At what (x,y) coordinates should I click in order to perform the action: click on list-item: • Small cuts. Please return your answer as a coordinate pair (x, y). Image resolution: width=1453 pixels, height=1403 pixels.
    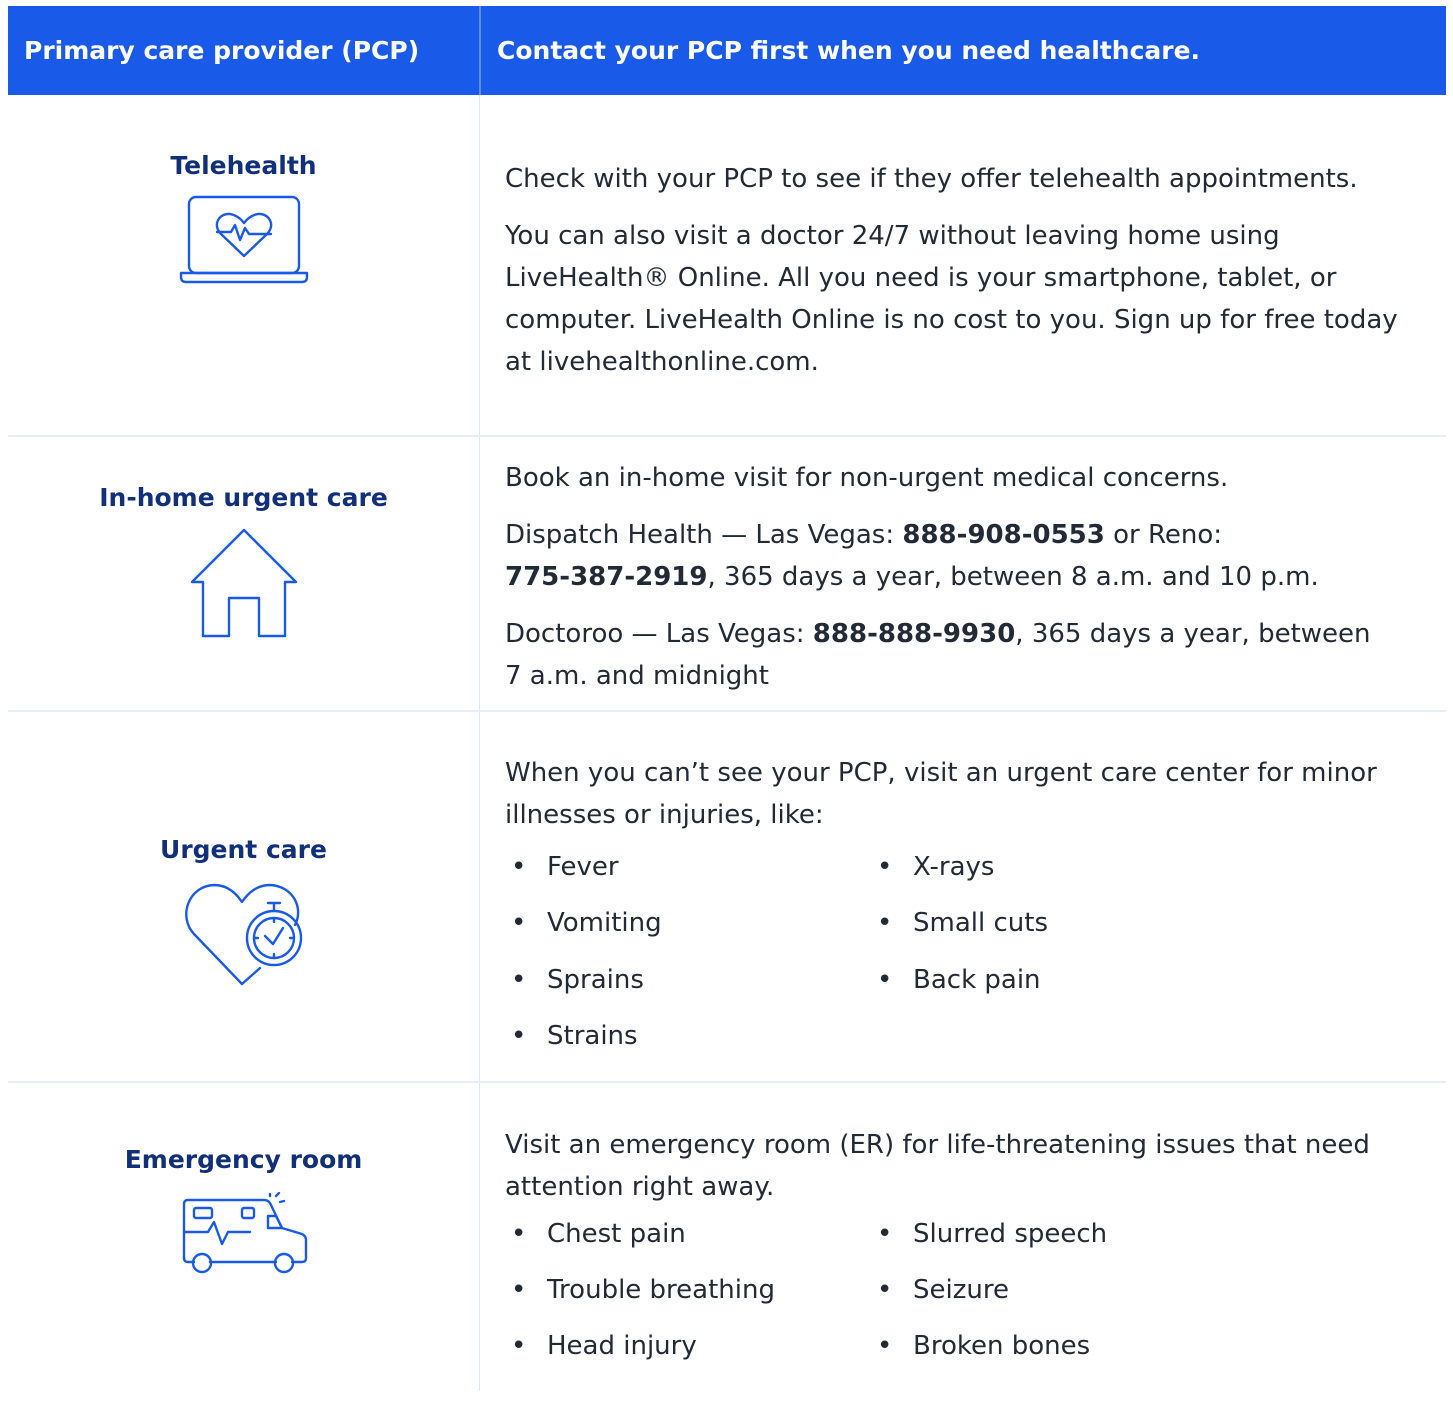
    Looking at the image, I should click on (962, 923).